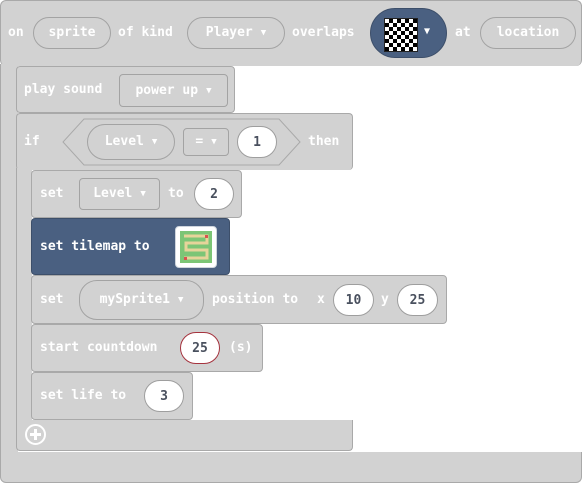 The image size is (583, 484). Describe the element at coordinates (324, 141) in the screenshot. I see `then-label: then` at that location.